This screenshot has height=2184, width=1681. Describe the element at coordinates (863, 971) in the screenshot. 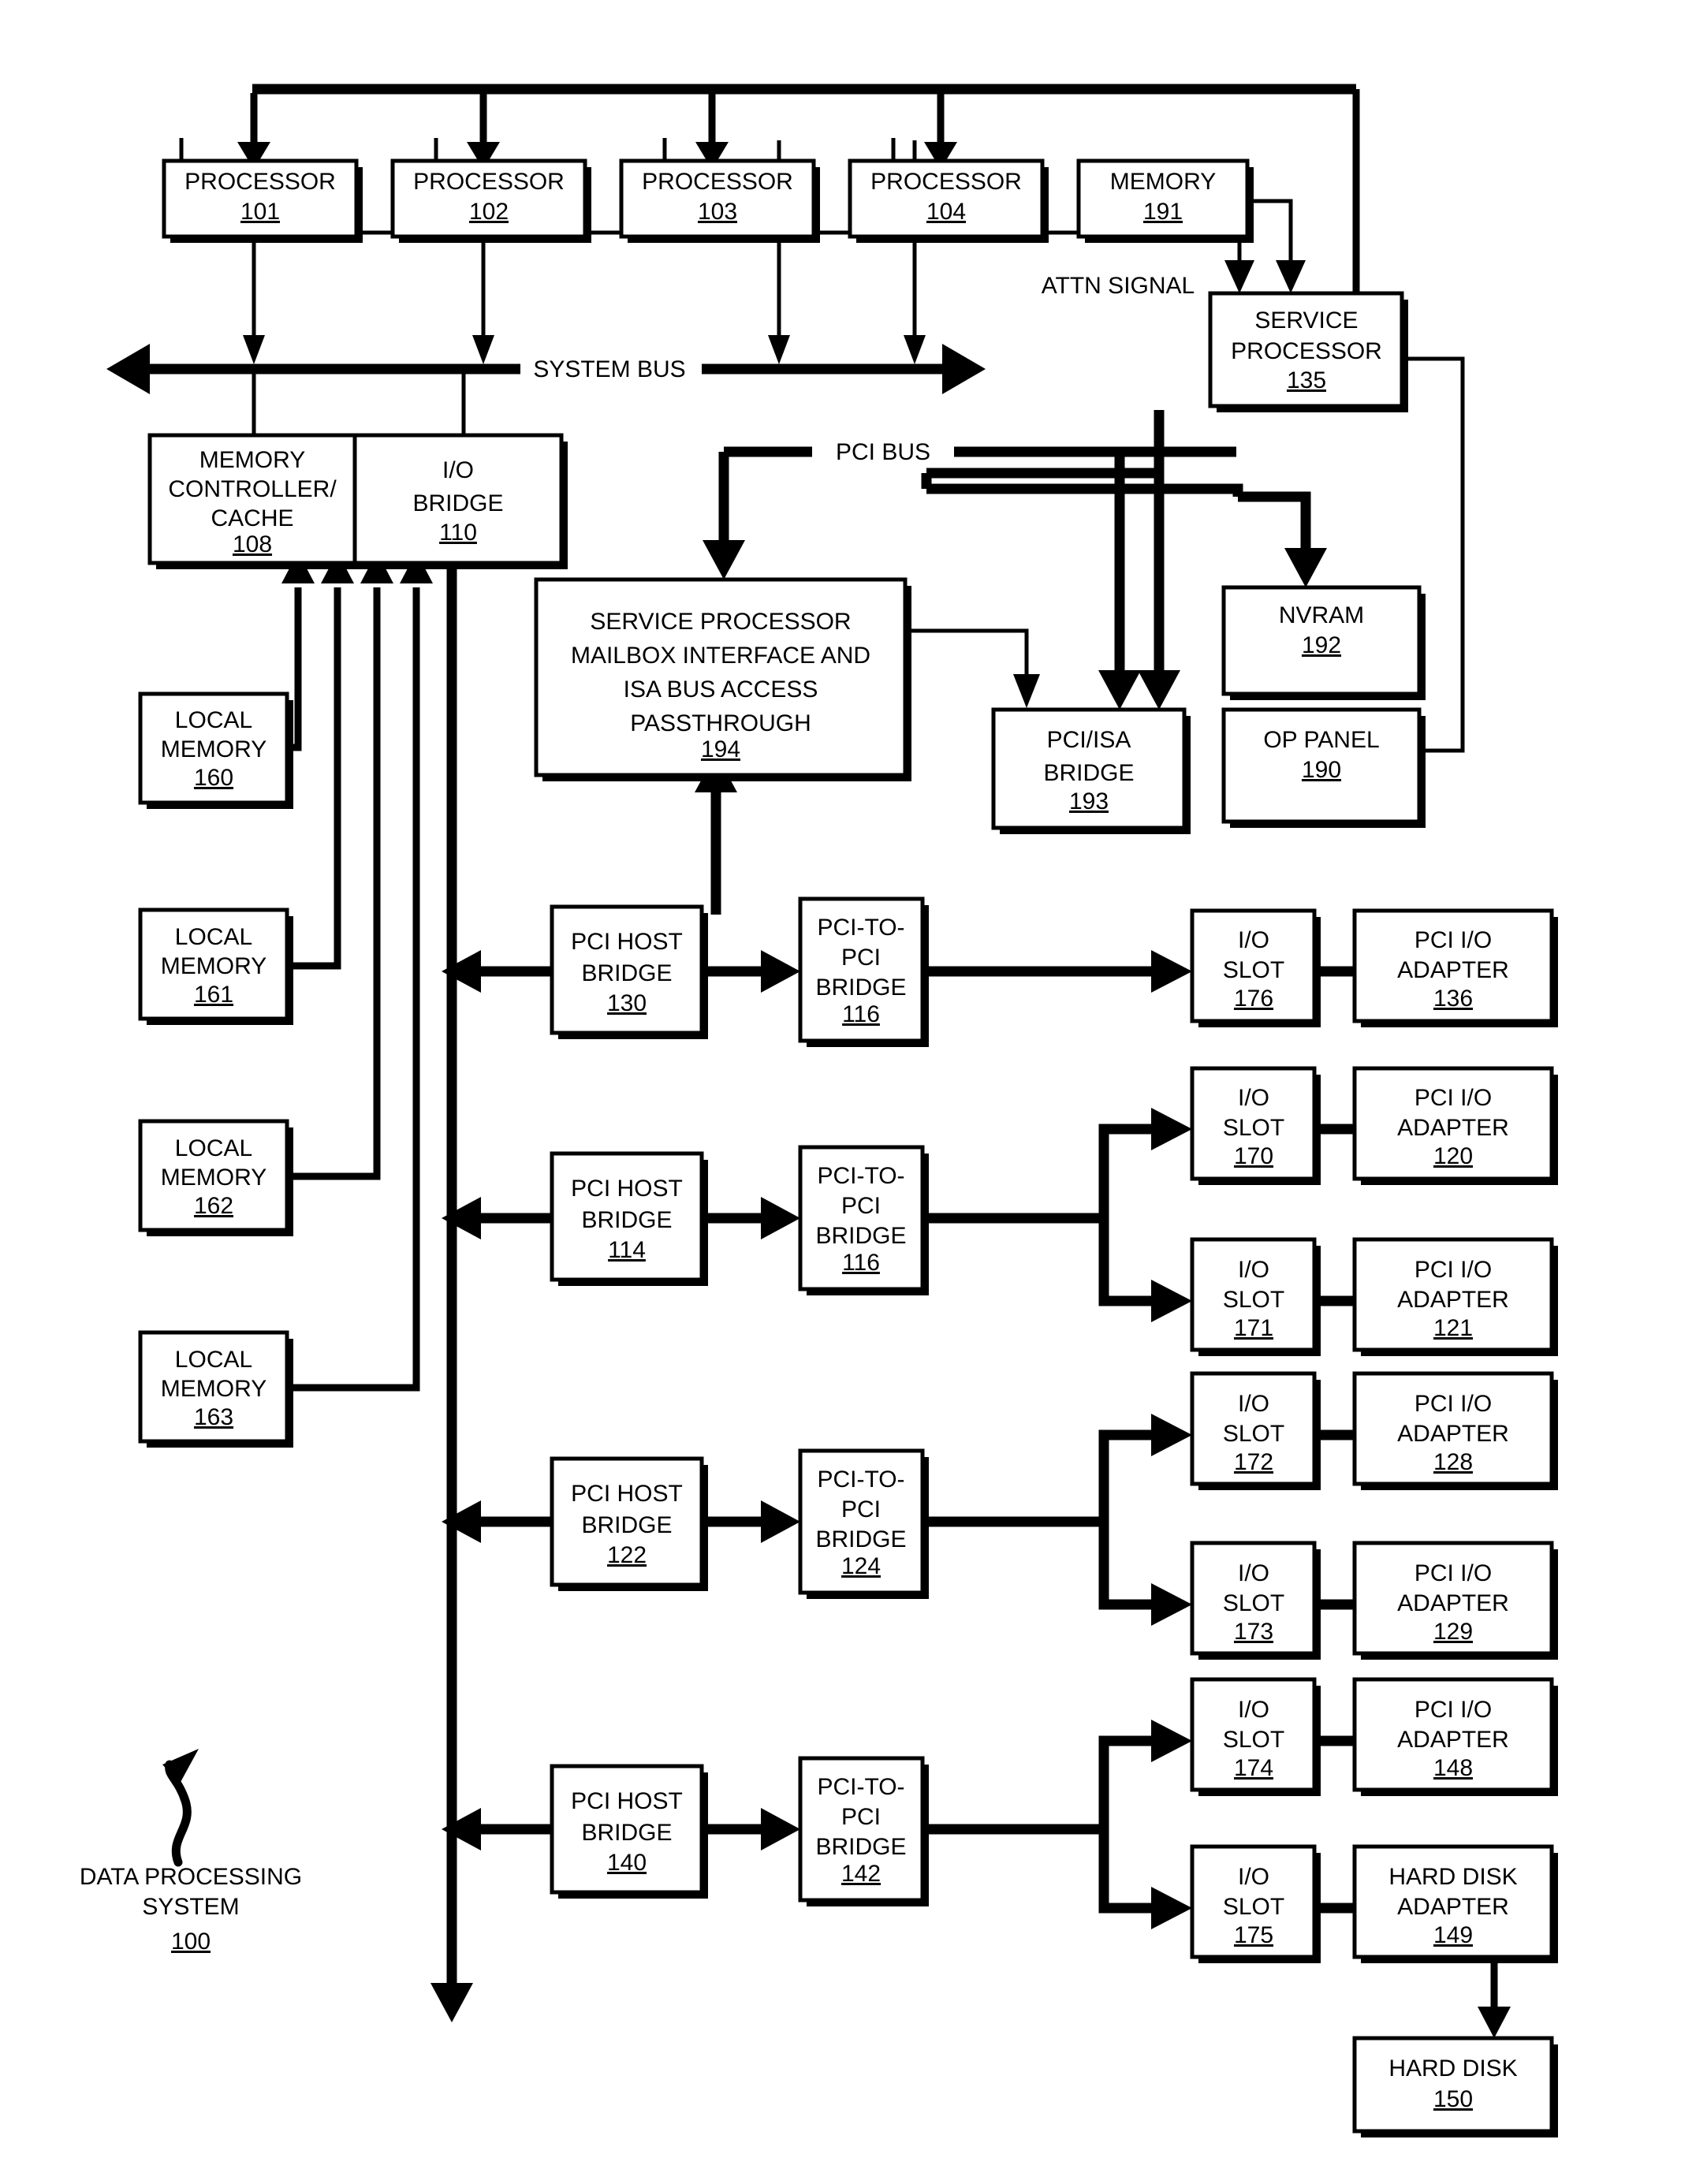

I see `block-pci-to-pci-bridge-116-row1: PCI-TO- PCI BRIDGE 116` at that location.